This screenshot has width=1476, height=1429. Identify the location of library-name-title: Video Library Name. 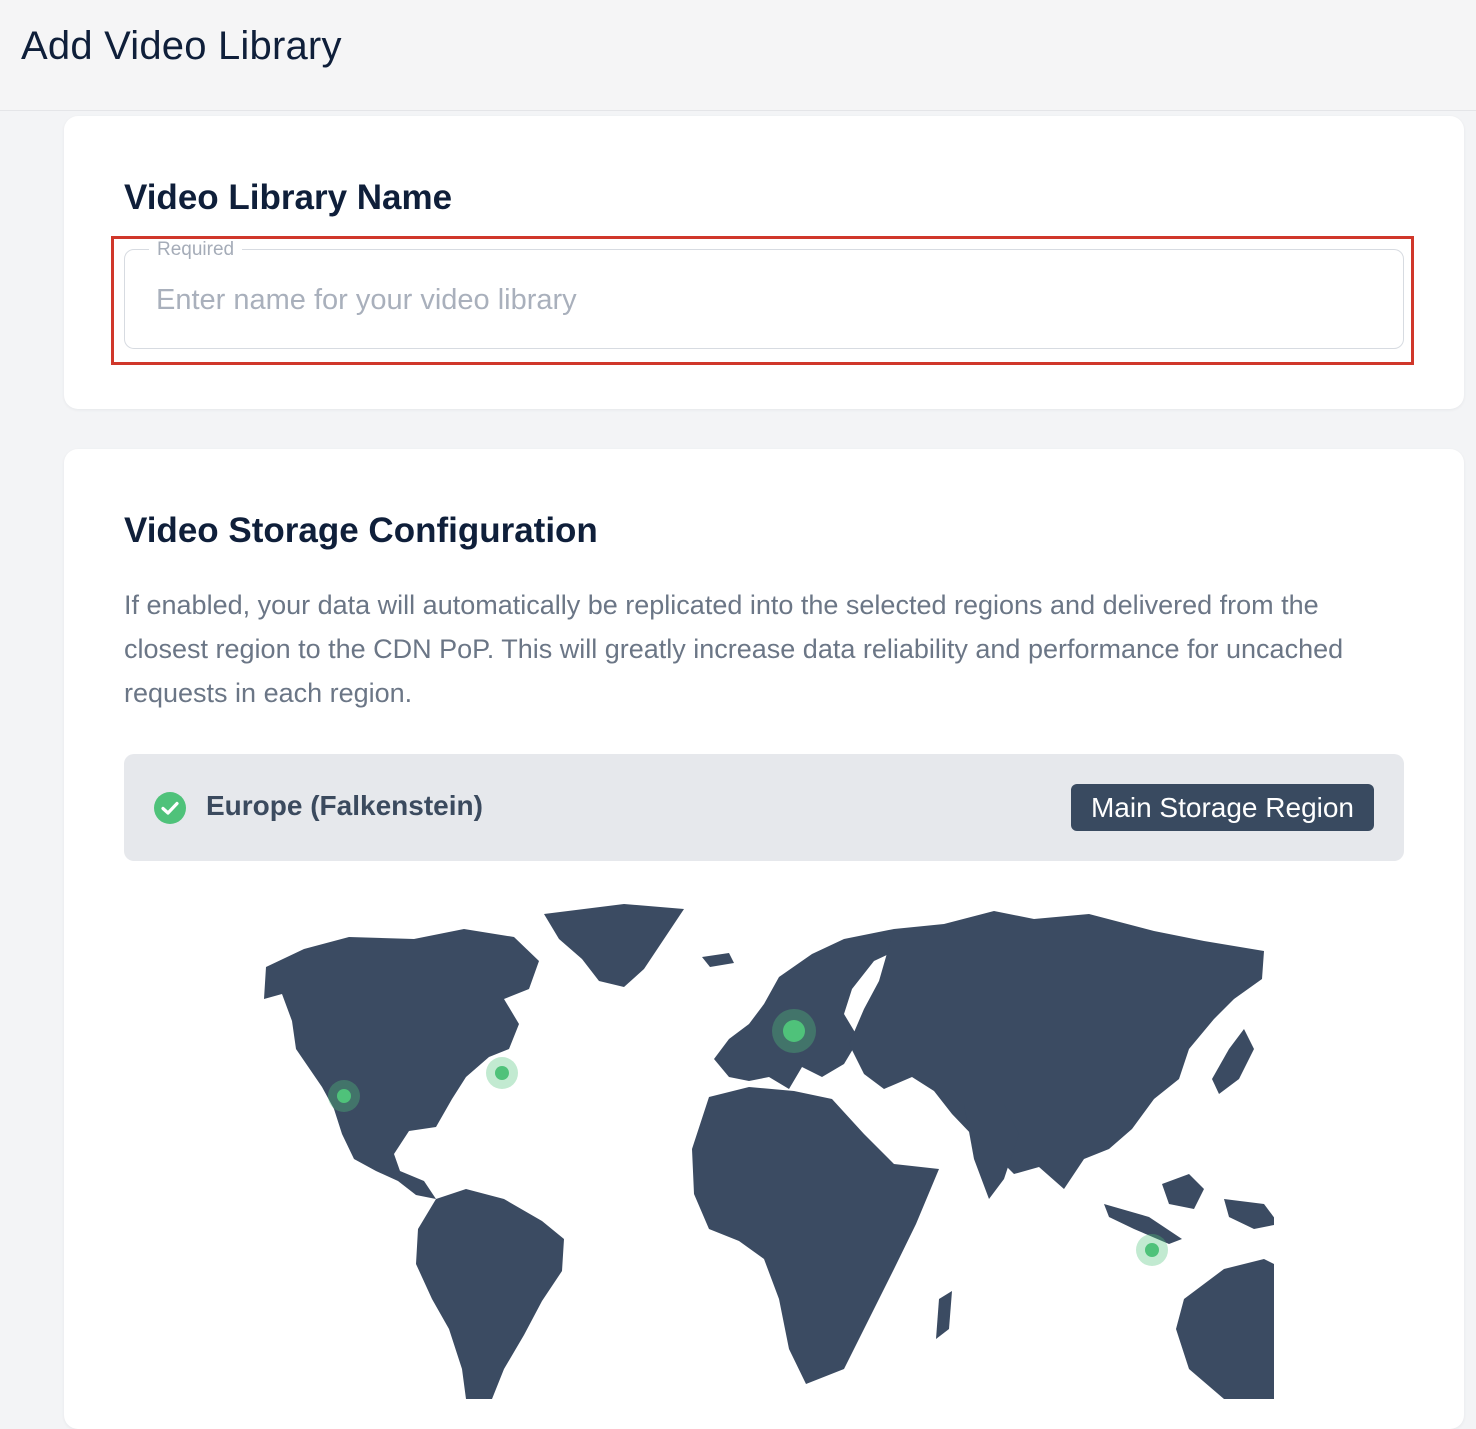
(288, 197).